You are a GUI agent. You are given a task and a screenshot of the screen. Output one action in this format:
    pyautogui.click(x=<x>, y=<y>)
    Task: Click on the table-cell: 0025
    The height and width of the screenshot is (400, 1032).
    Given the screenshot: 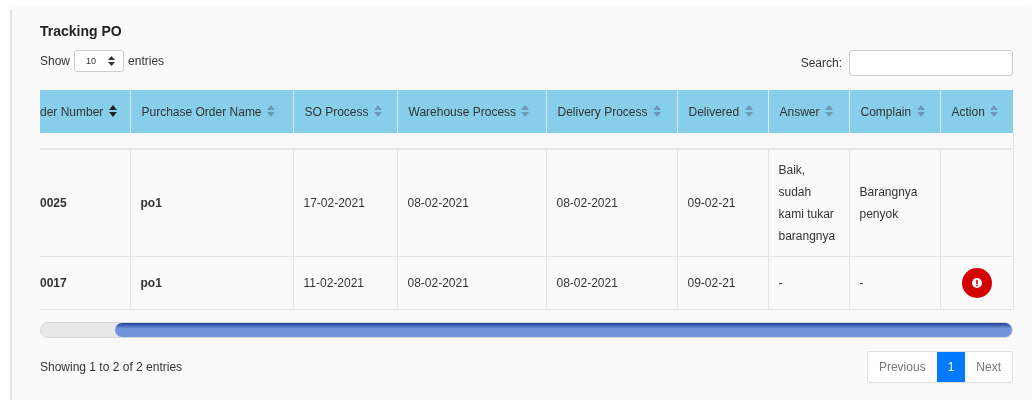 What is the action you would take?
    pyautogui.click(x=85, y=203)
    